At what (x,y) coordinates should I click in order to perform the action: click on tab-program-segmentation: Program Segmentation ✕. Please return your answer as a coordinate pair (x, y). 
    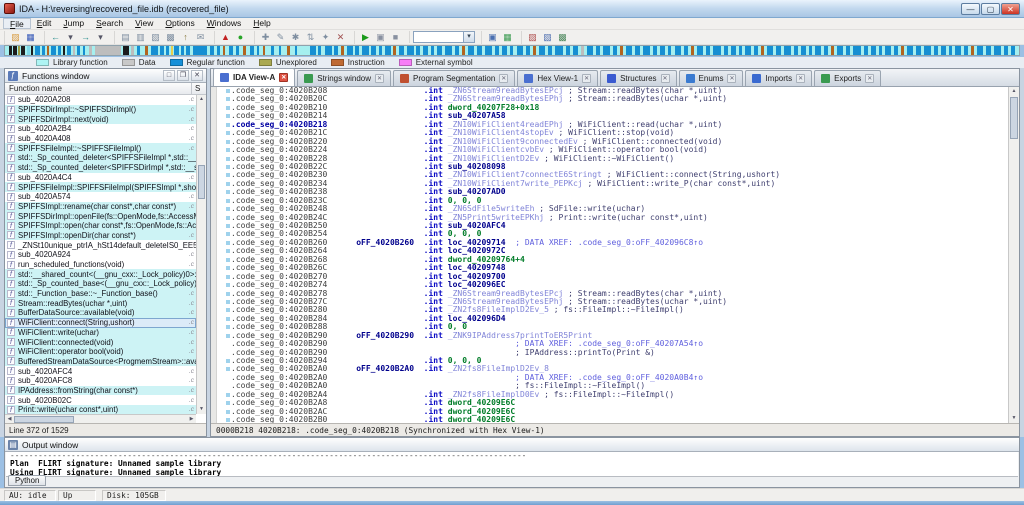
    Looking at the image, I should click on (454, 78).